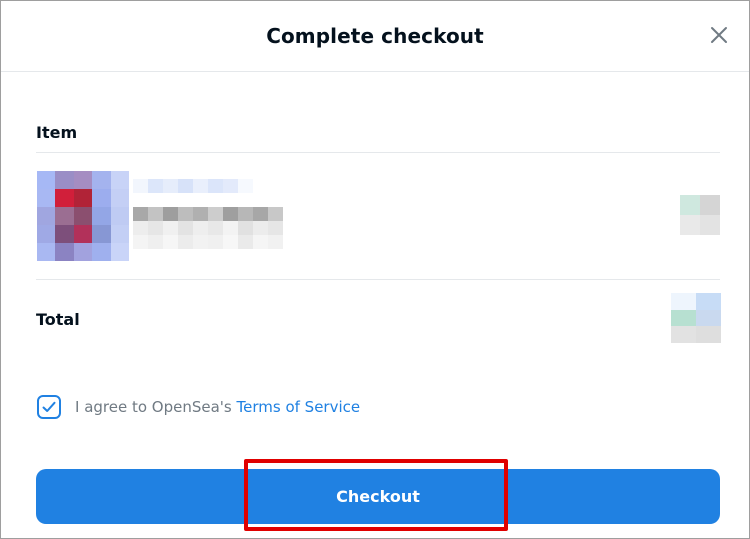  I want to click on terms-of-service-link: Terms of Service, so click(299, 407).